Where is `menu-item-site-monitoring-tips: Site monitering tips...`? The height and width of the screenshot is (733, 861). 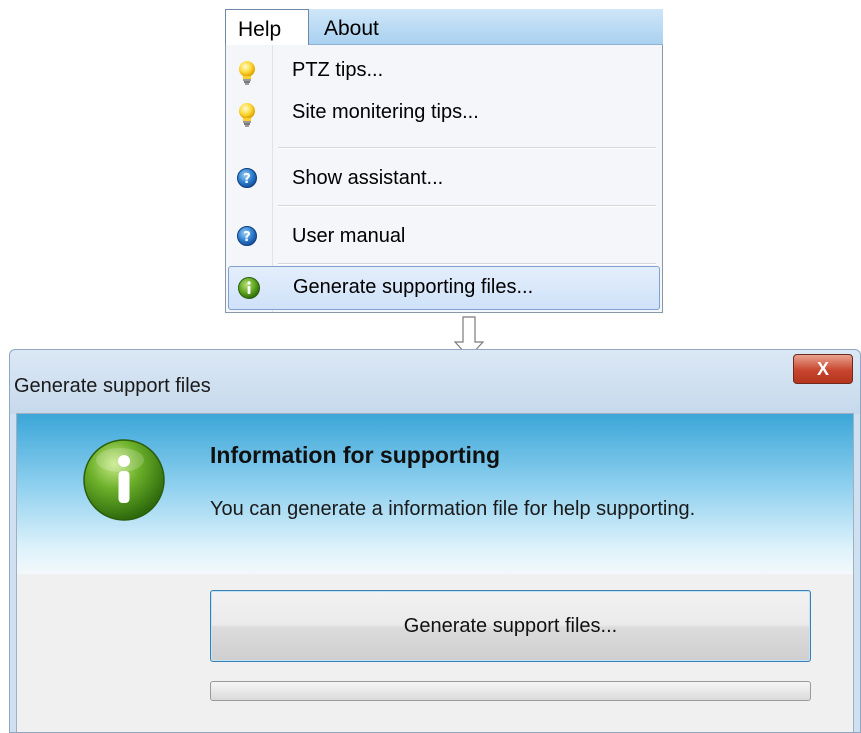 menu-item-site-monitoring-tips: Site monitering tips... is located at coordinates (444, 115).